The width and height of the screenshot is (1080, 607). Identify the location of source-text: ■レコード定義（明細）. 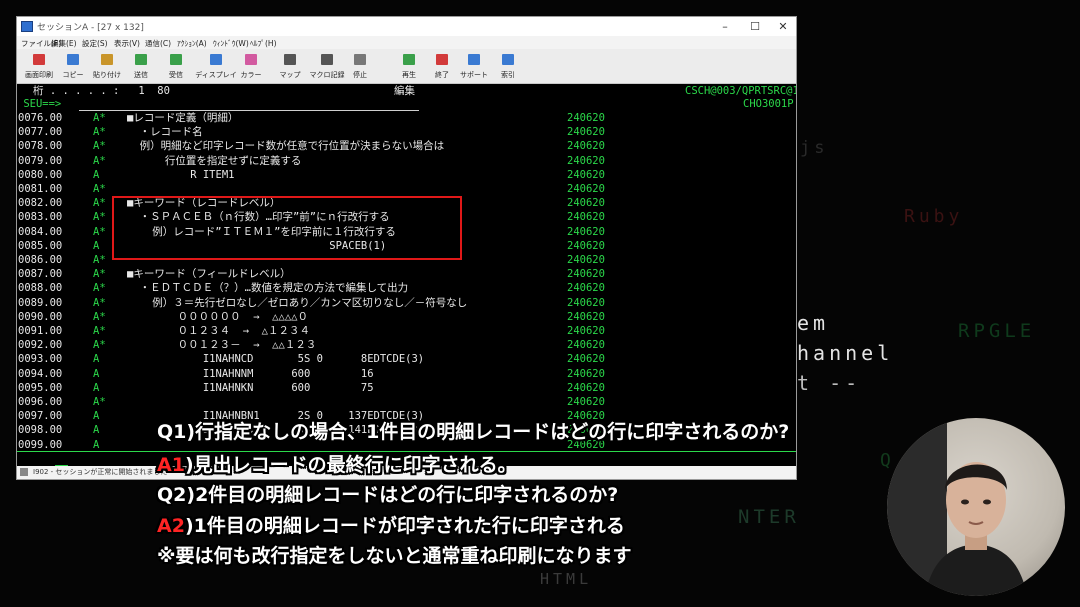
(182, 118).